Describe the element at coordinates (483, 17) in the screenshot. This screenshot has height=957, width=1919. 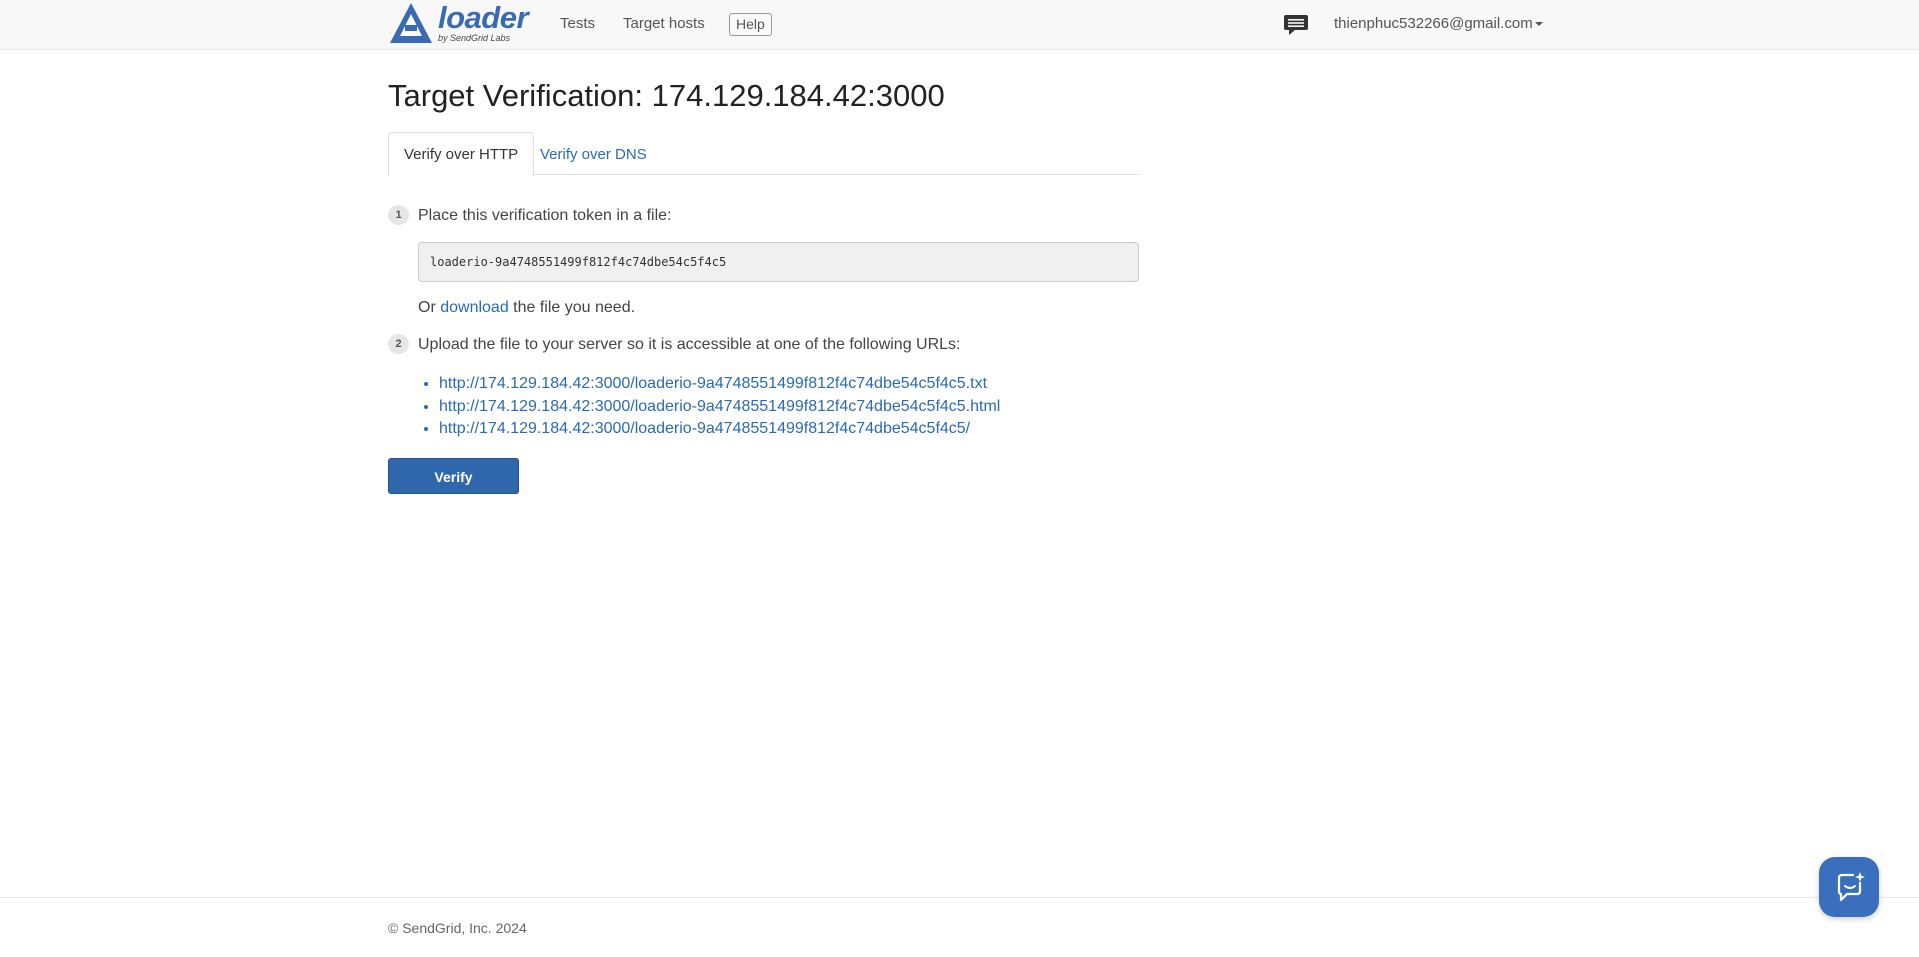
I see `brand-name: loader` at that location.